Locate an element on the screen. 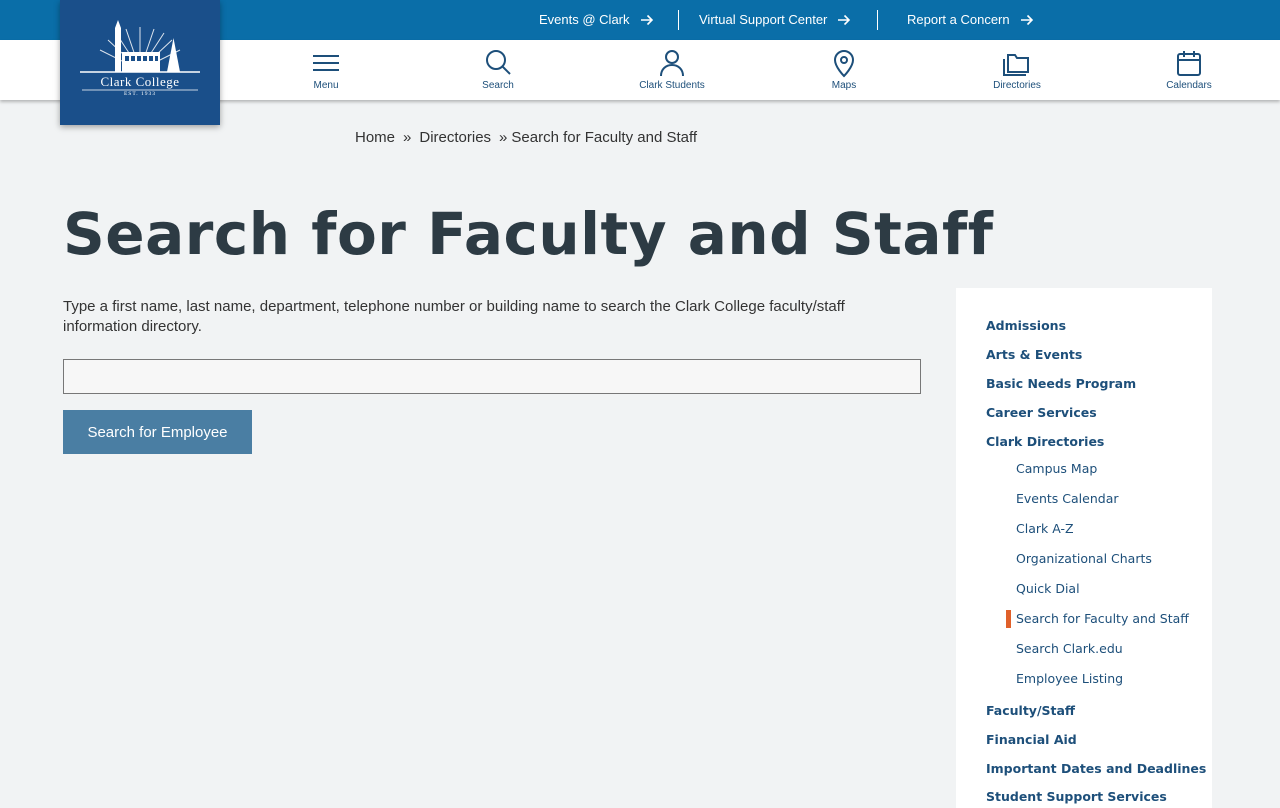 This screenshot has width=1280, height=808. sidebar-subitem-search-clark-edu: Search Clark.edu is located at coordinates (1069, 648).